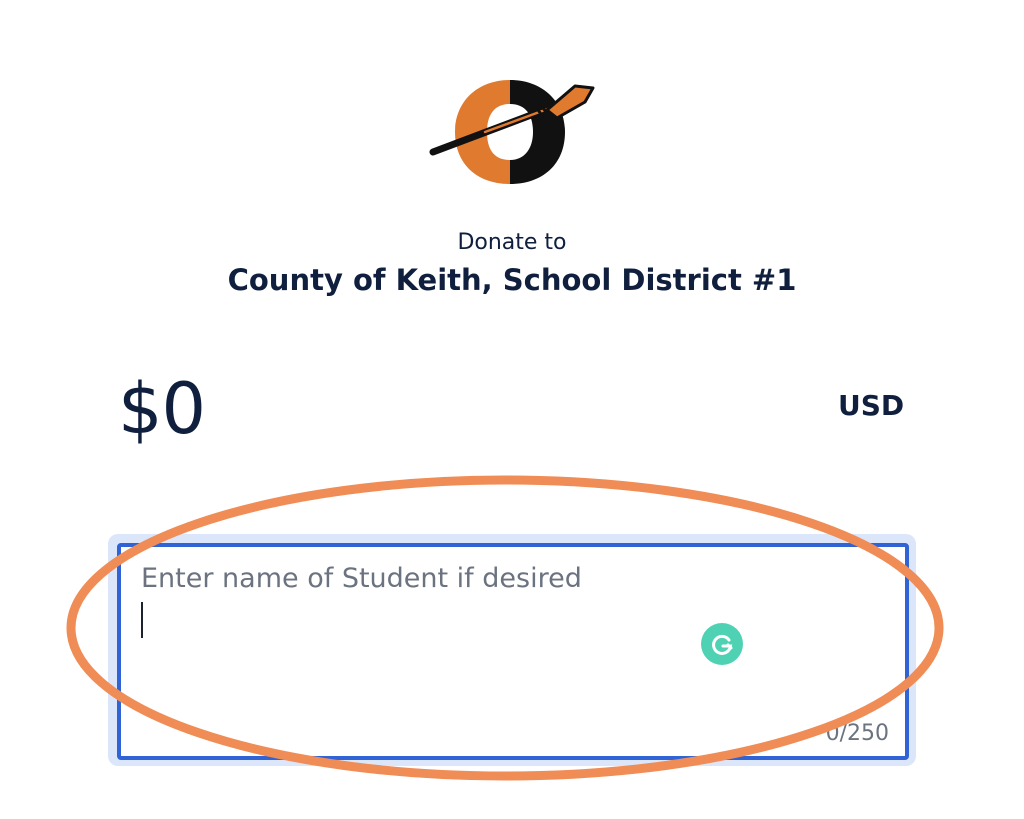 This screenshot has width=1024, height=819. Describe the element at coordinates (871, 405) in the screenshot. I see `currency-label: USD` at that location.